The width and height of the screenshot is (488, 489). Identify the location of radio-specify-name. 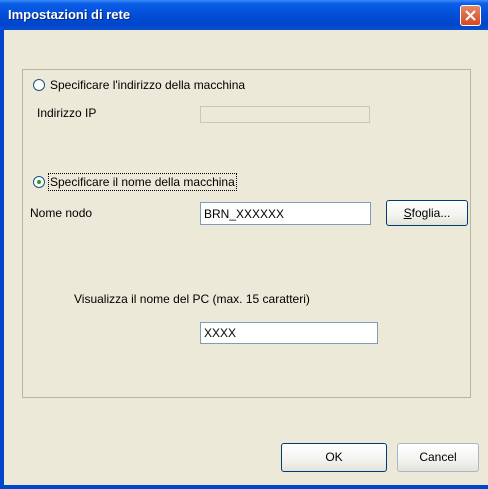
(39, 182).